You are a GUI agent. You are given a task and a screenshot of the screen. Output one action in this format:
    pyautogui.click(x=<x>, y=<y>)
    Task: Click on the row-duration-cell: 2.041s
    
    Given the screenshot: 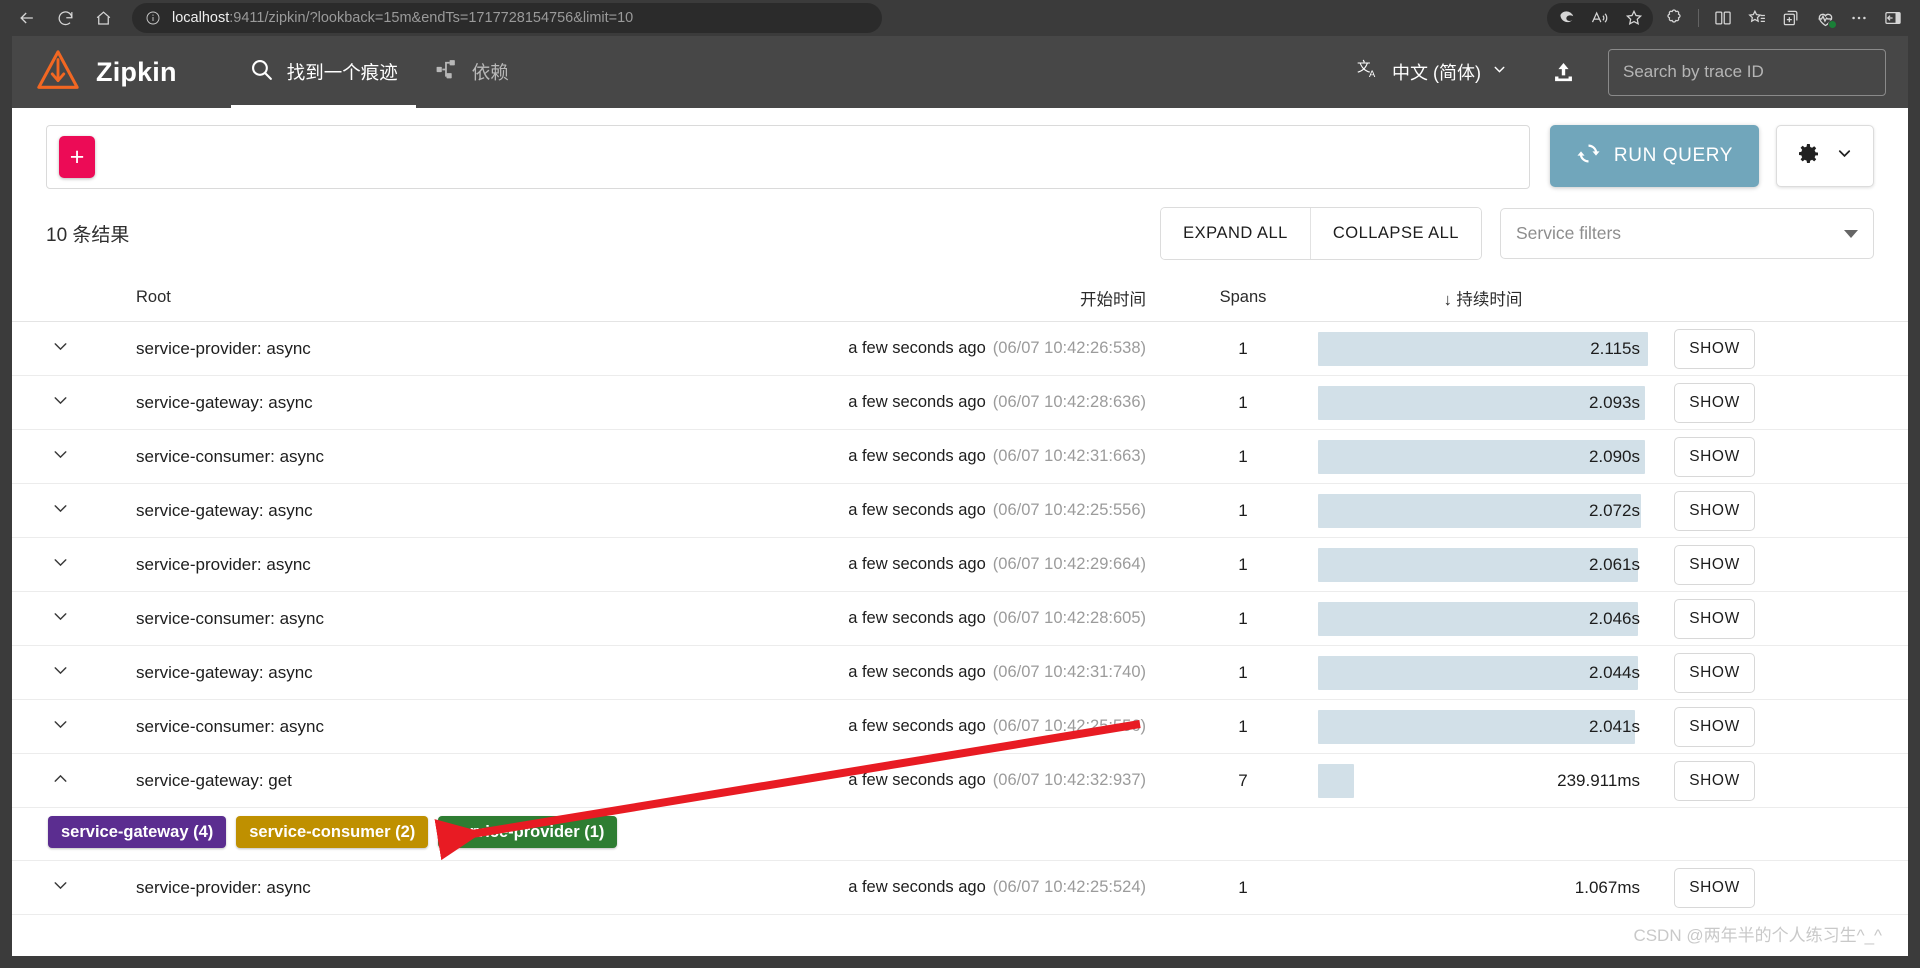 What is the action you would take?
    pyautogui.click(x=1483, y=726)
    